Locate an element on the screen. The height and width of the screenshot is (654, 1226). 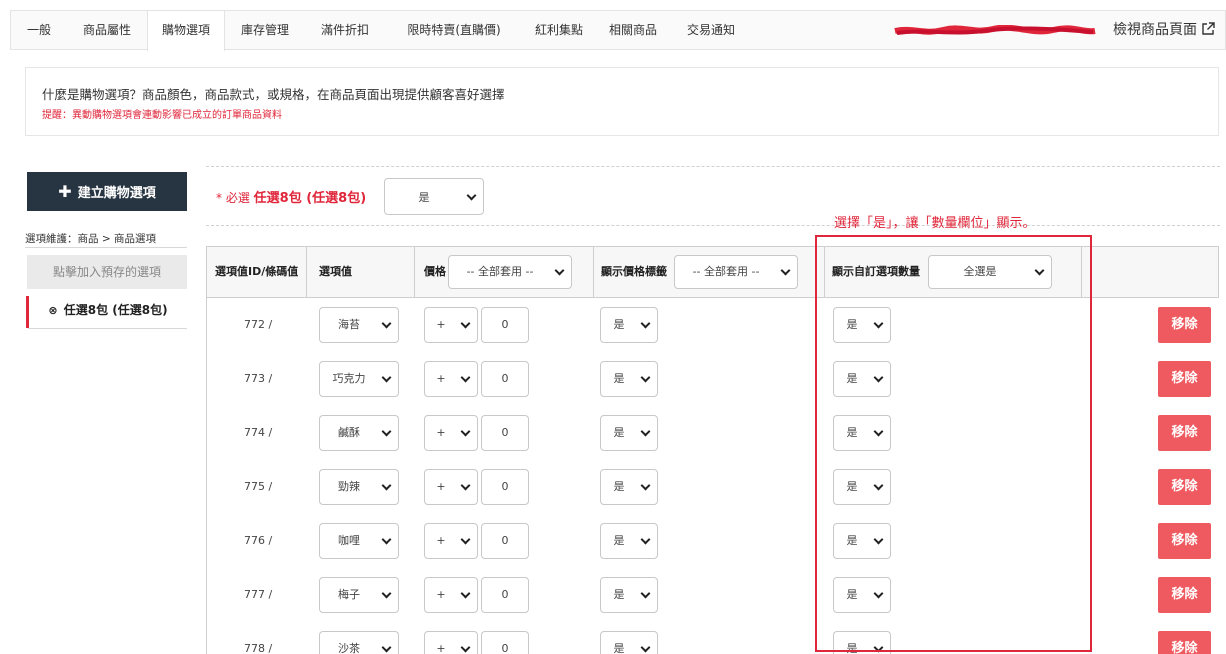
show-quantity-apply-all-select: 全選是 is located at coordinates (990, 272).